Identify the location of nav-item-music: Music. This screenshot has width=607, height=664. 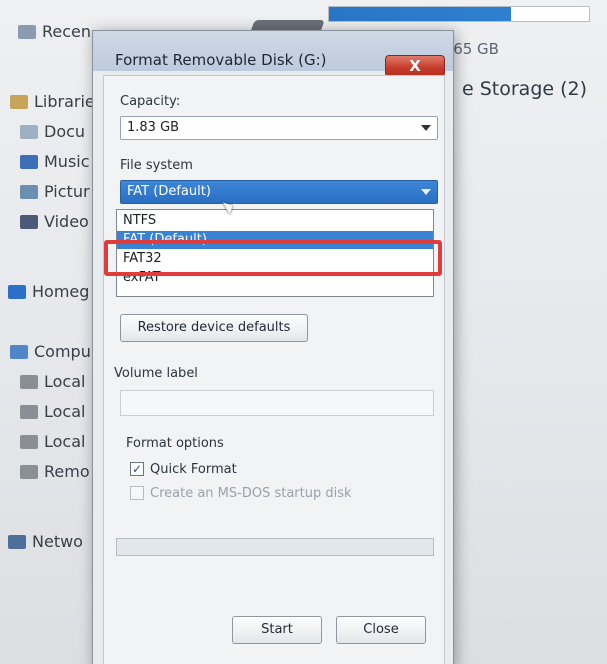
(55, 161).